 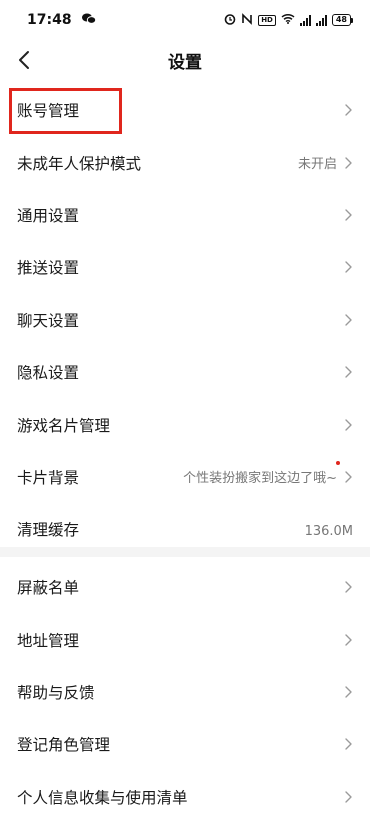 I want to click on settings-row-label: 隐私设置, so click(x=48, y=373).